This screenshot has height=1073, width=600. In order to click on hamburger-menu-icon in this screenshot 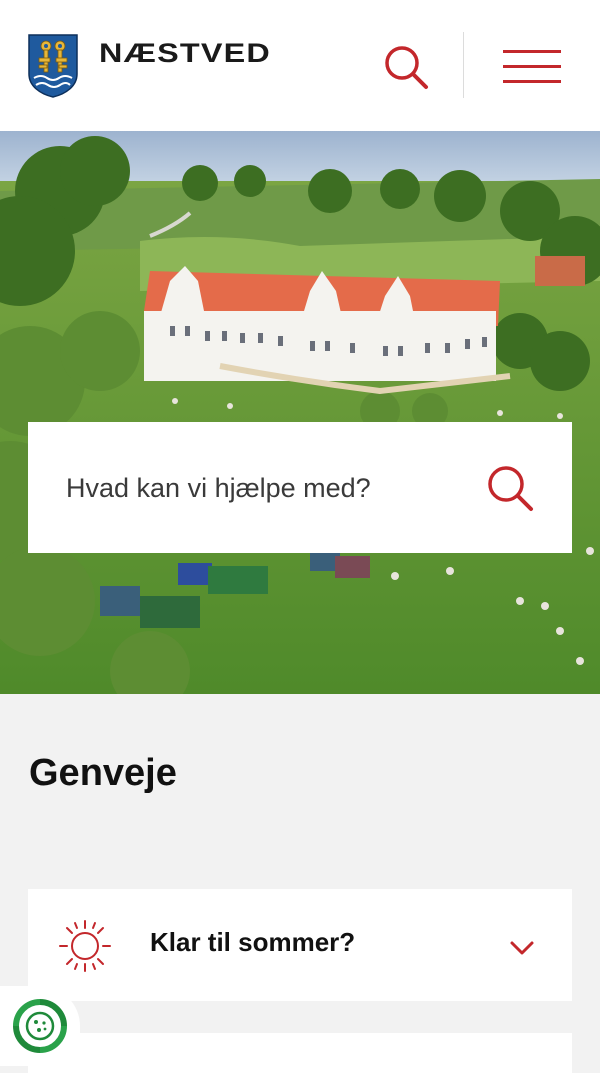, I will do `click(532, 51)`.